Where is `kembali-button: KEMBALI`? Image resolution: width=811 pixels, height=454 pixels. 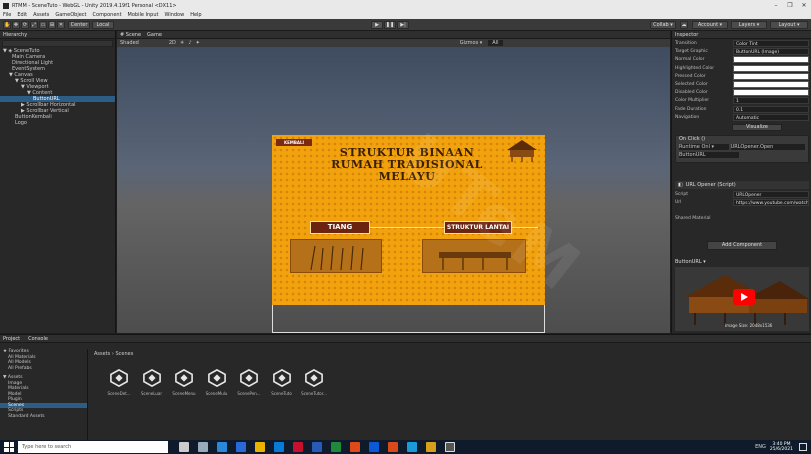 kembali-button: KEMBALI is located at coordinates (294, 142).